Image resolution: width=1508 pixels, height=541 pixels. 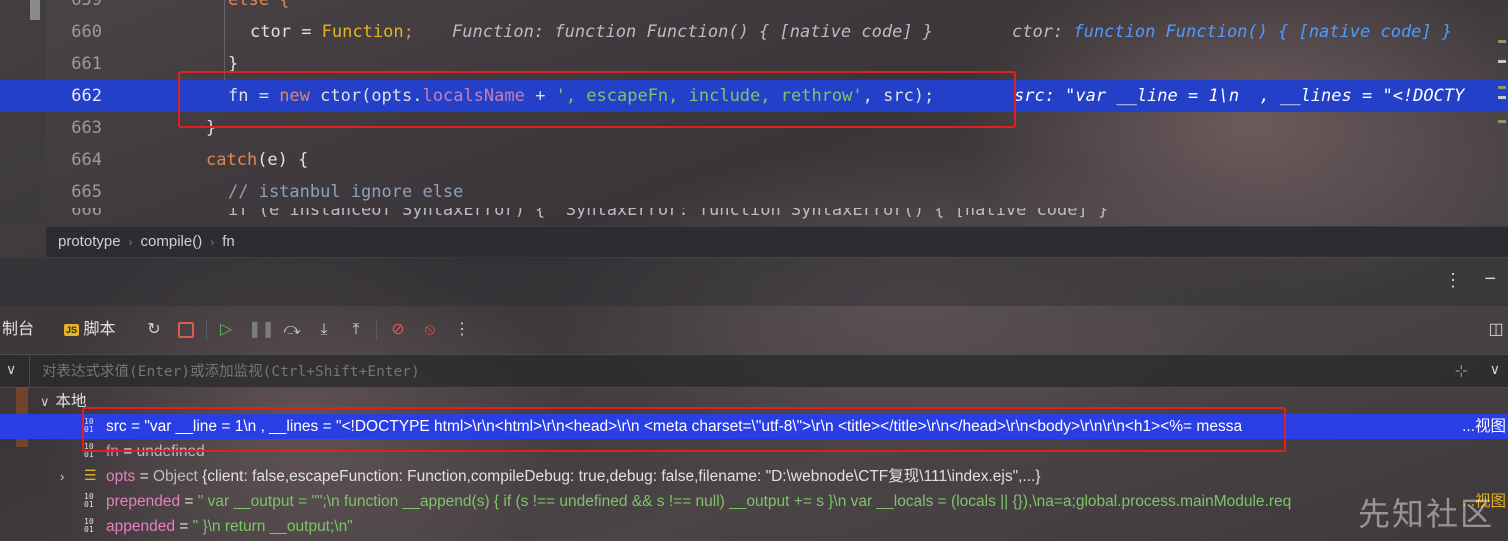 I want to click on evaluate-expression-input, so click(x=732, y=372).